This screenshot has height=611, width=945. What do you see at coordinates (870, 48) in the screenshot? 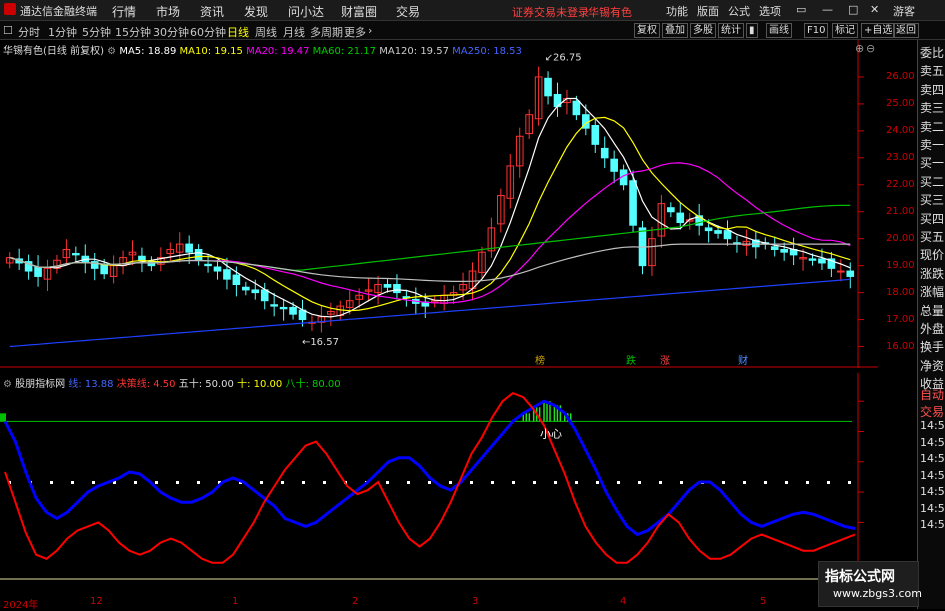
I see `zoom-out-icon: ⊖` at bounding box center [870, 48].